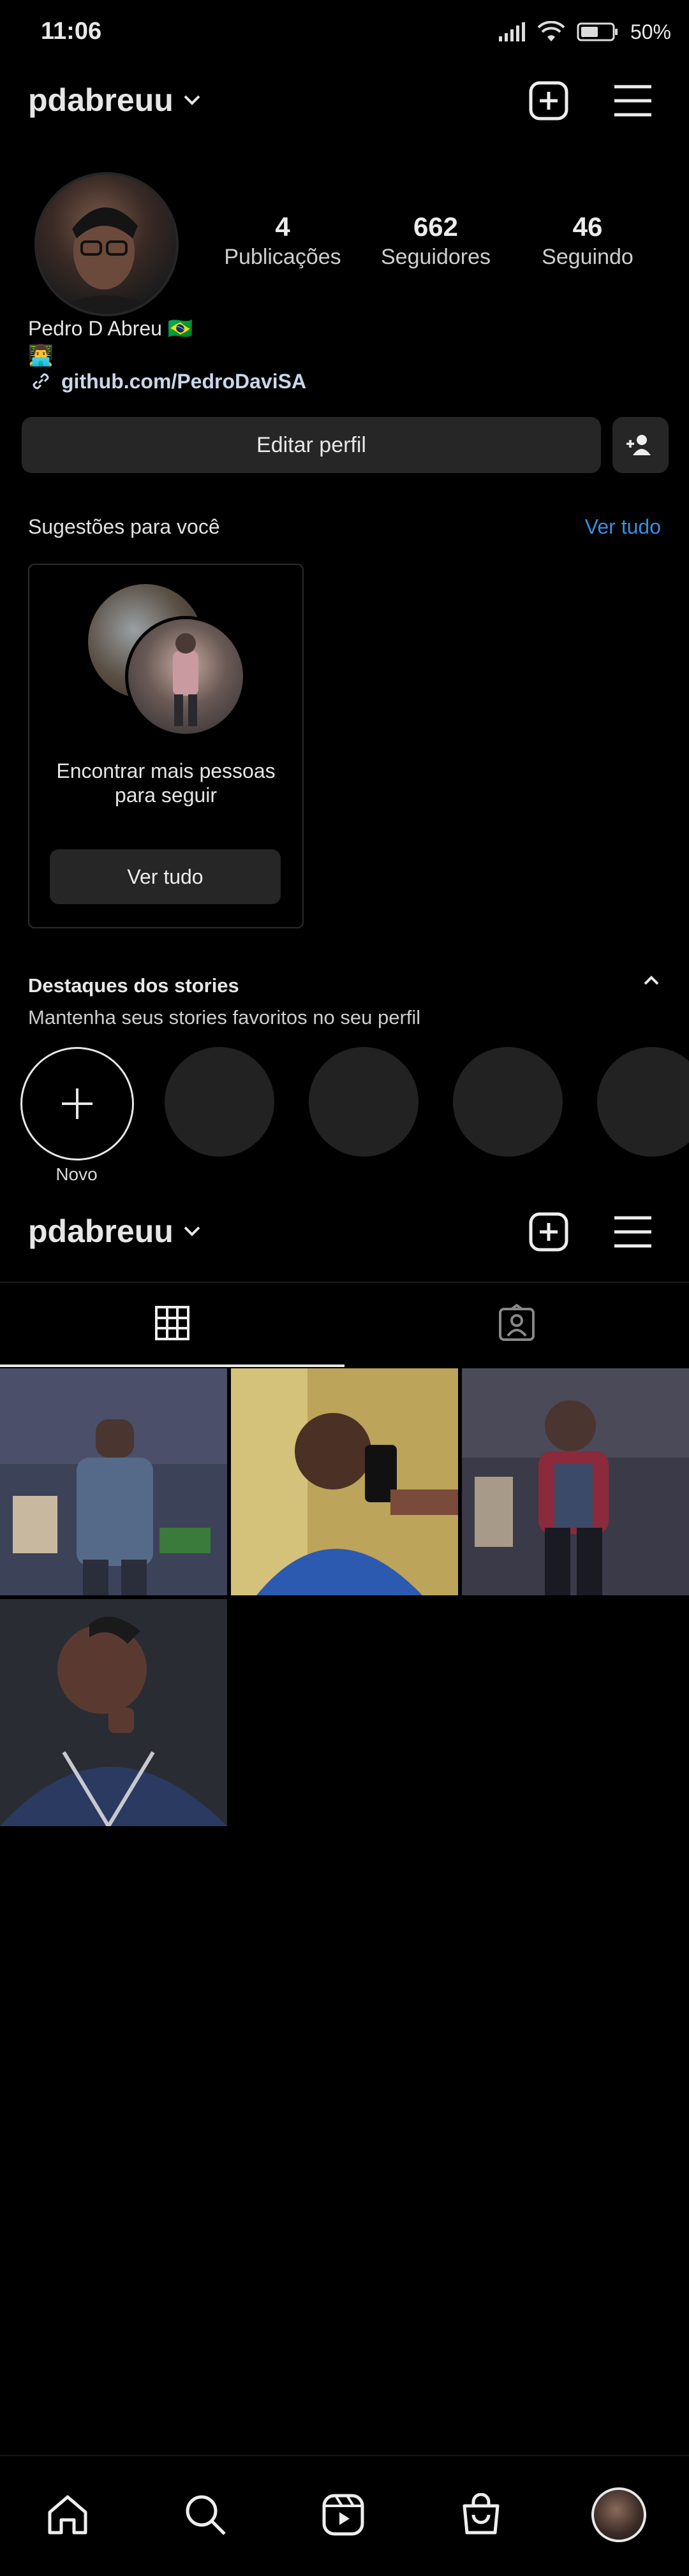  I want to click on new-highlight-label: Novo, so click(77, 1174).